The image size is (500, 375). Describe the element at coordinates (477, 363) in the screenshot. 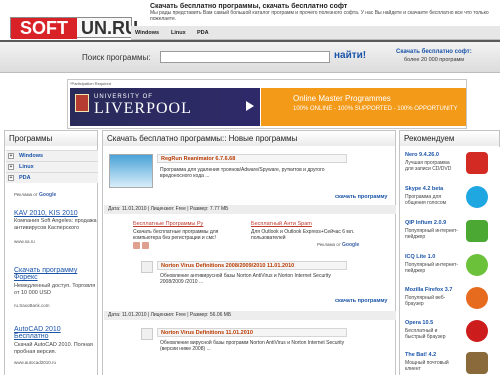

I see `thebat-icon` at that location.